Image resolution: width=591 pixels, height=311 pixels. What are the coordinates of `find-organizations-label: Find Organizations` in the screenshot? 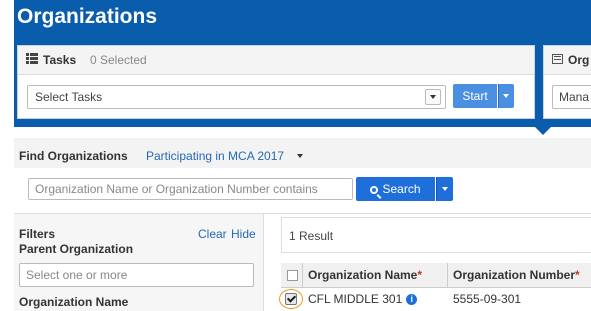 It's located at (73, 156).